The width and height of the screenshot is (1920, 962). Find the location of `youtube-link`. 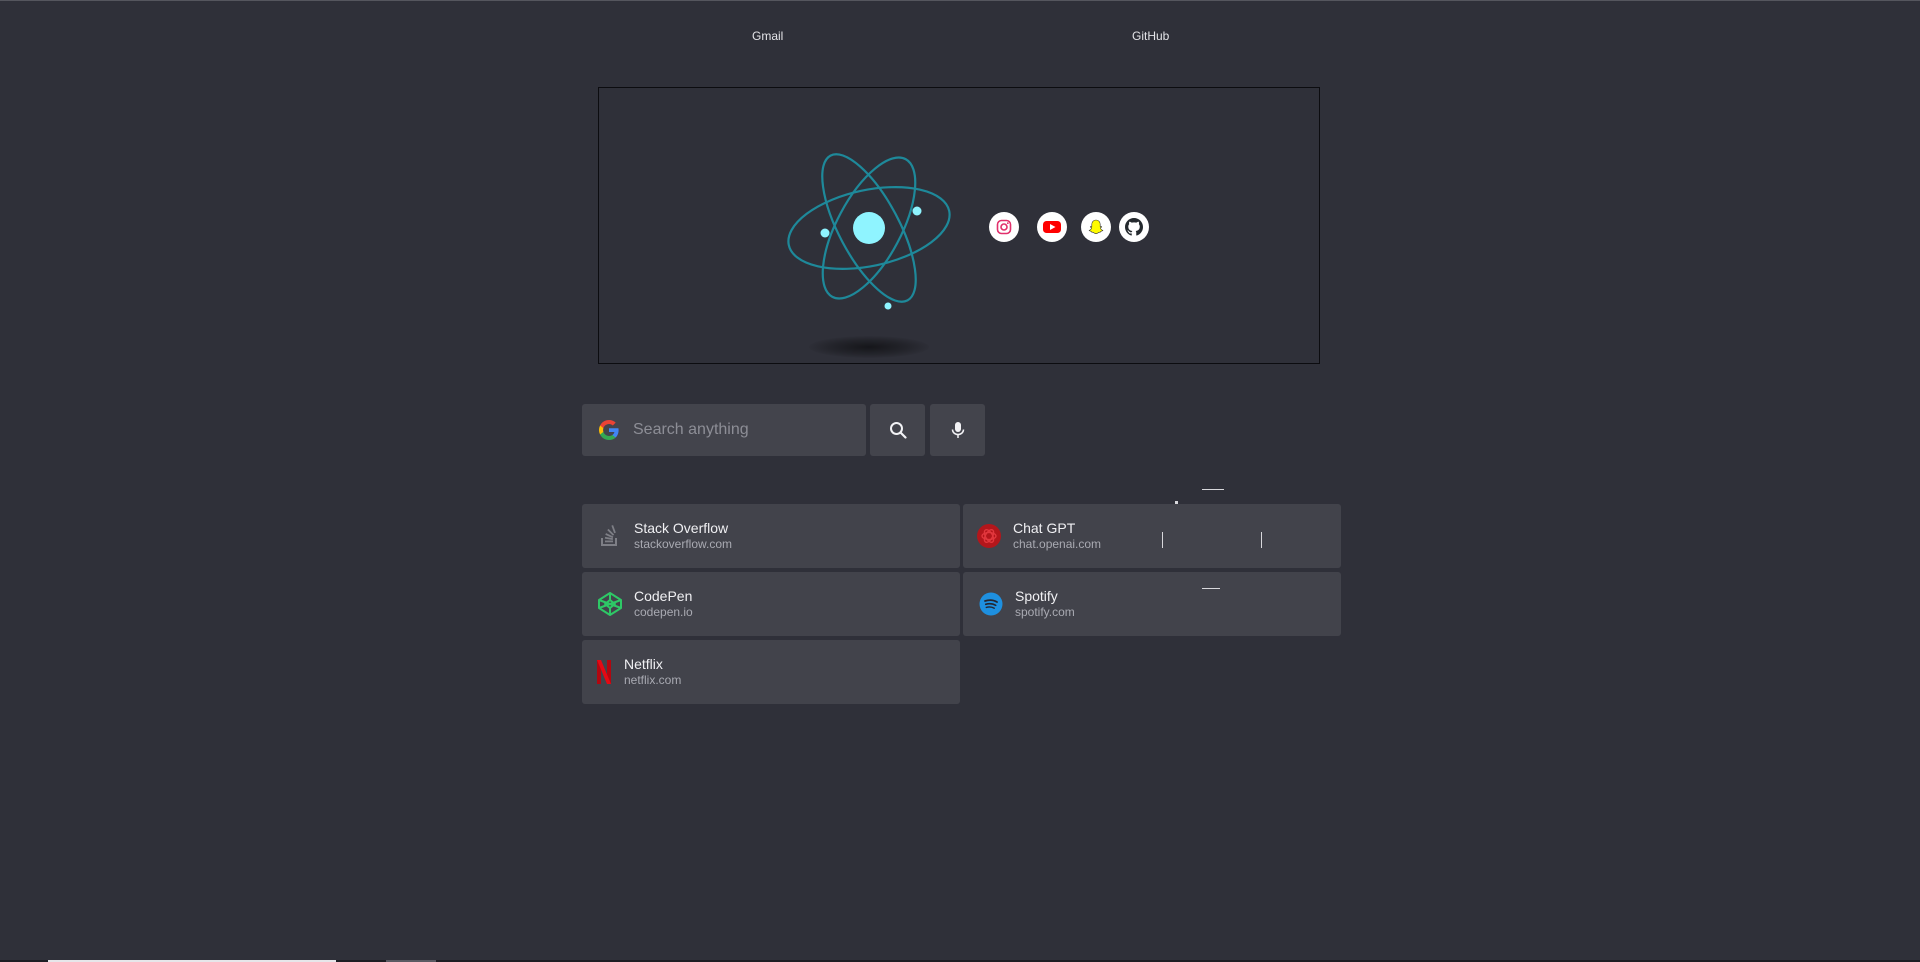

youtube-link is located at coordinates (1052, 227).